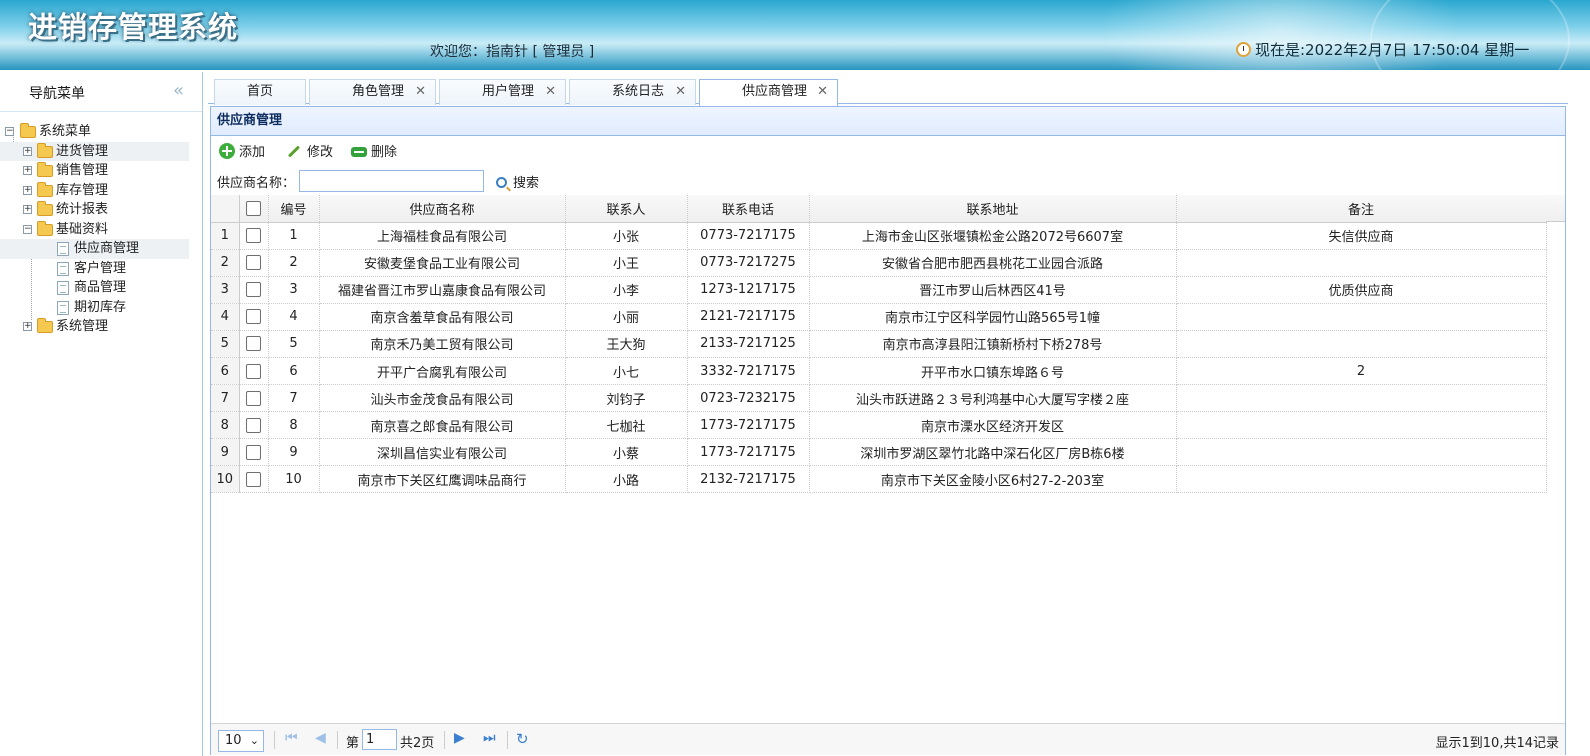 This screenshot has width=1590, height=756. Describe the element at coordinates (632, 92) in the screenshot. I see `tab-system-log: 系统日志 ✕` at that location.